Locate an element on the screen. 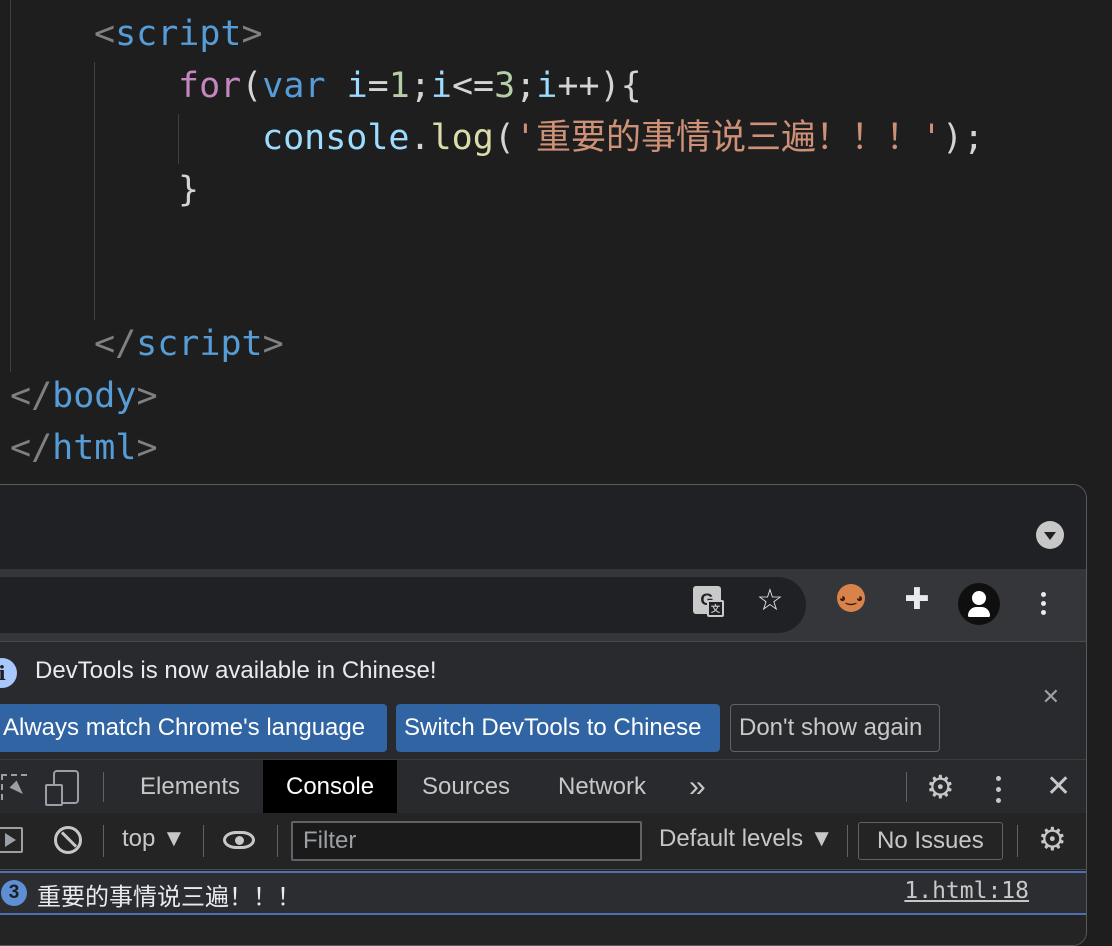 The image size is (1112, 946). code-token: var is located at coordinates (294, 86).